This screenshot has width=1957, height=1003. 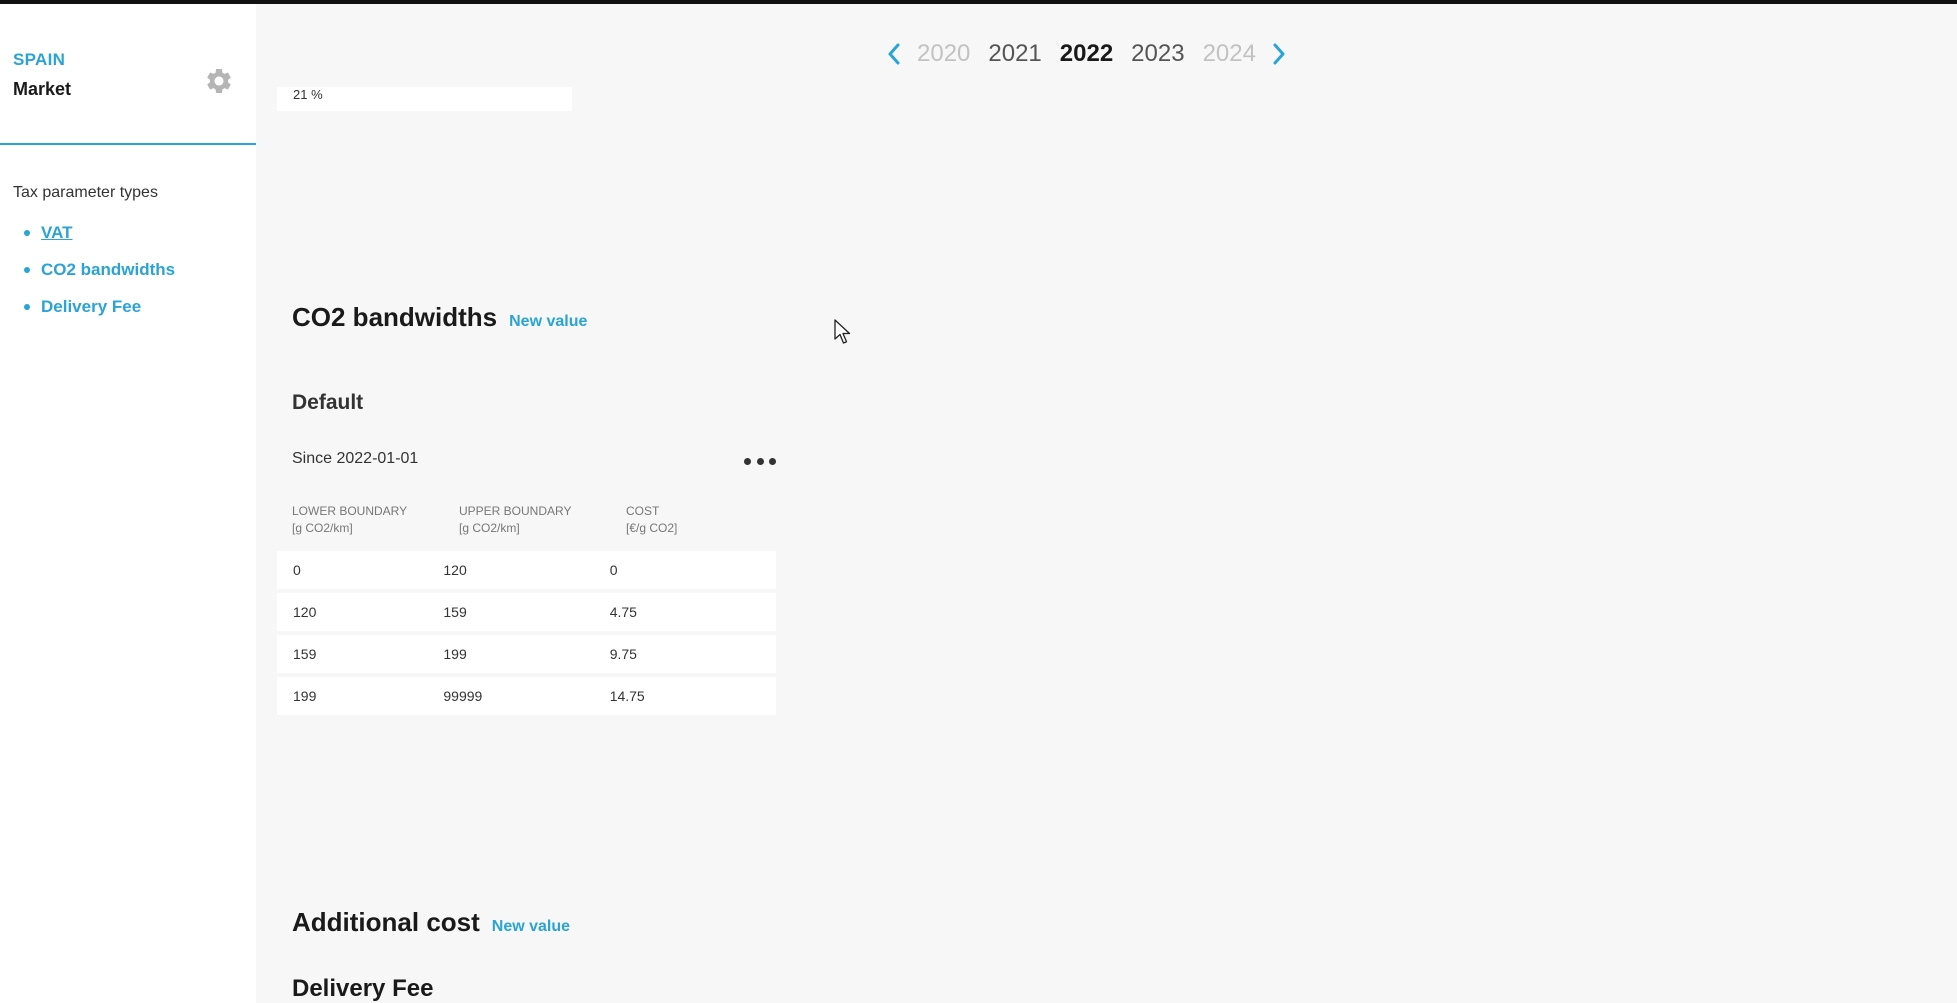 What do you see at coordinates (355, 458) in the screenshot?
I see `since-date: Since 2022-01-01` at bounding box center [355, 458].